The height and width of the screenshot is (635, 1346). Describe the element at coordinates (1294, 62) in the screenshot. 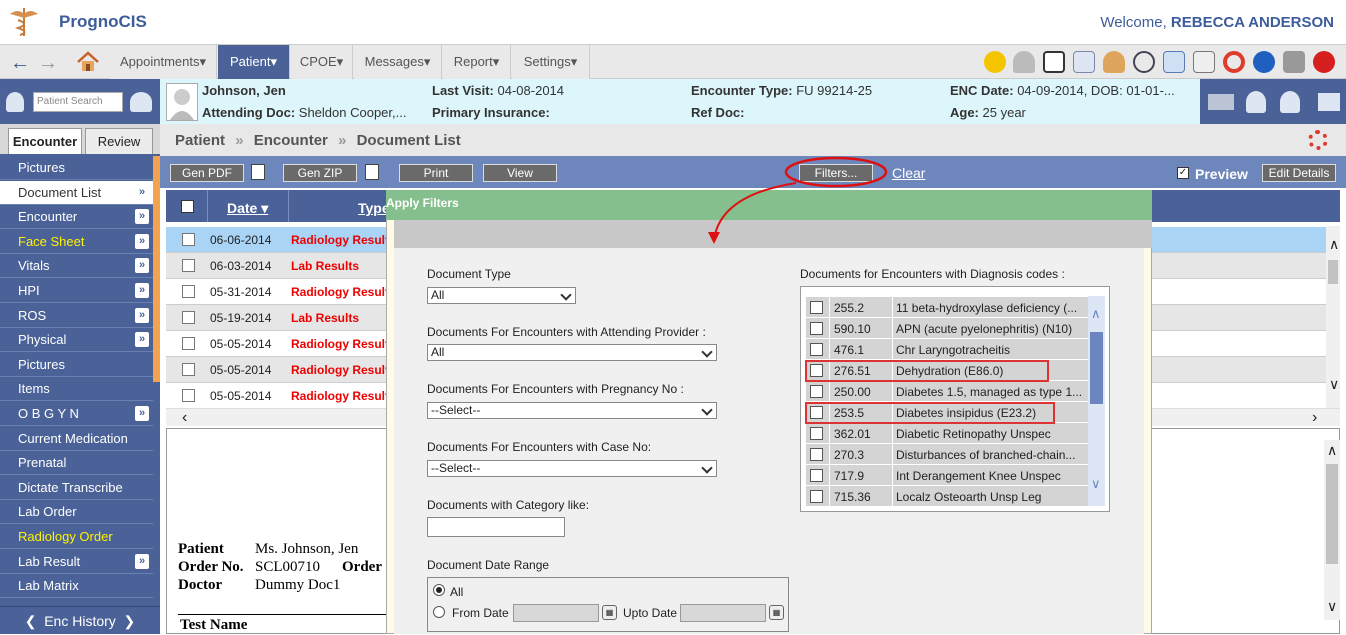

I see `lock-icon` at that location.